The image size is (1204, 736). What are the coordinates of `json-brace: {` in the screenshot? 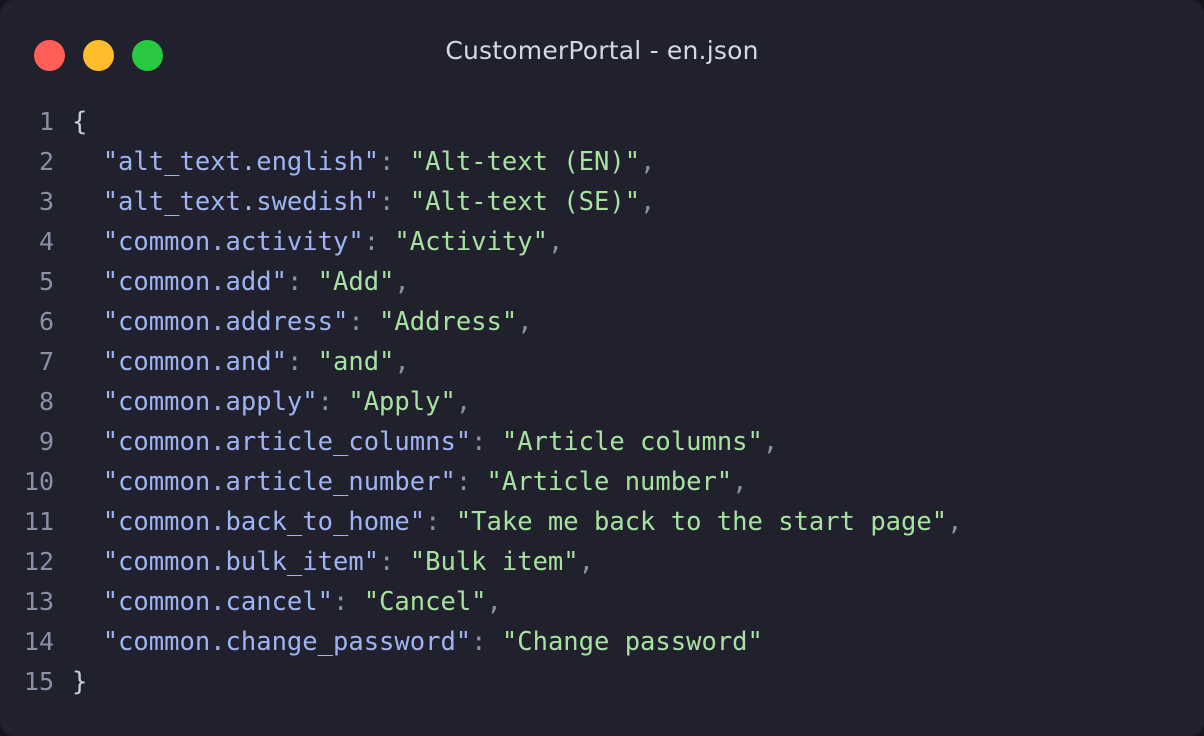 It's located at (80, 122).